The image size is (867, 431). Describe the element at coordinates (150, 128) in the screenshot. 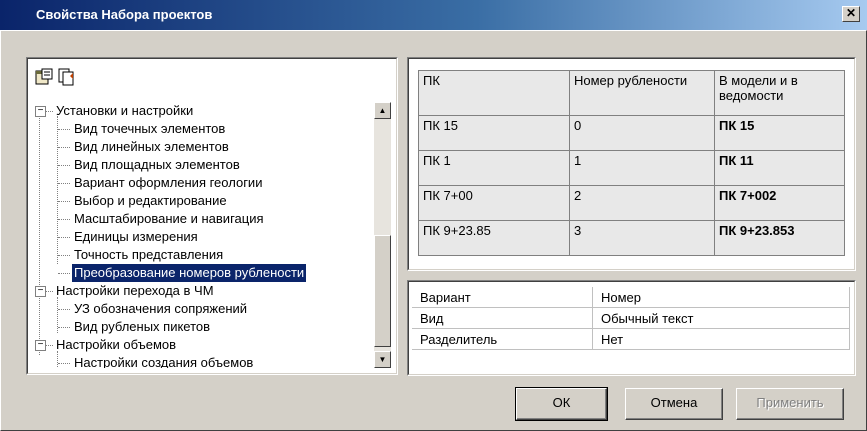

I see `tree-item-label: Вид точечных элементов` at that location.